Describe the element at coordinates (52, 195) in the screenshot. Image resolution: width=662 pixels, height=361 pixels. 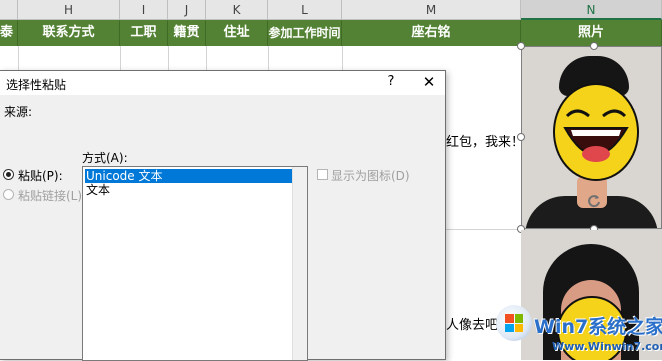
I see `paste-link-radio-label: 粘贴链接(L):` at that location.